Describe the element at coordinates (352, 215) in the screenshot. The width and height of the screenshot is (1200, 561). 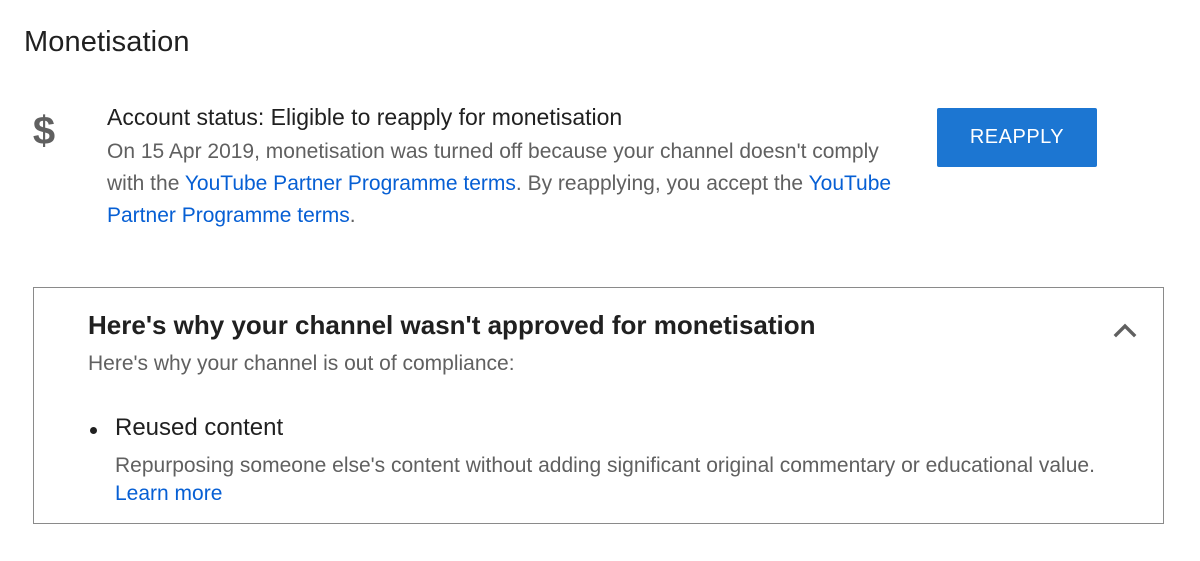
I see `status-desc-part-3: .` at that location.